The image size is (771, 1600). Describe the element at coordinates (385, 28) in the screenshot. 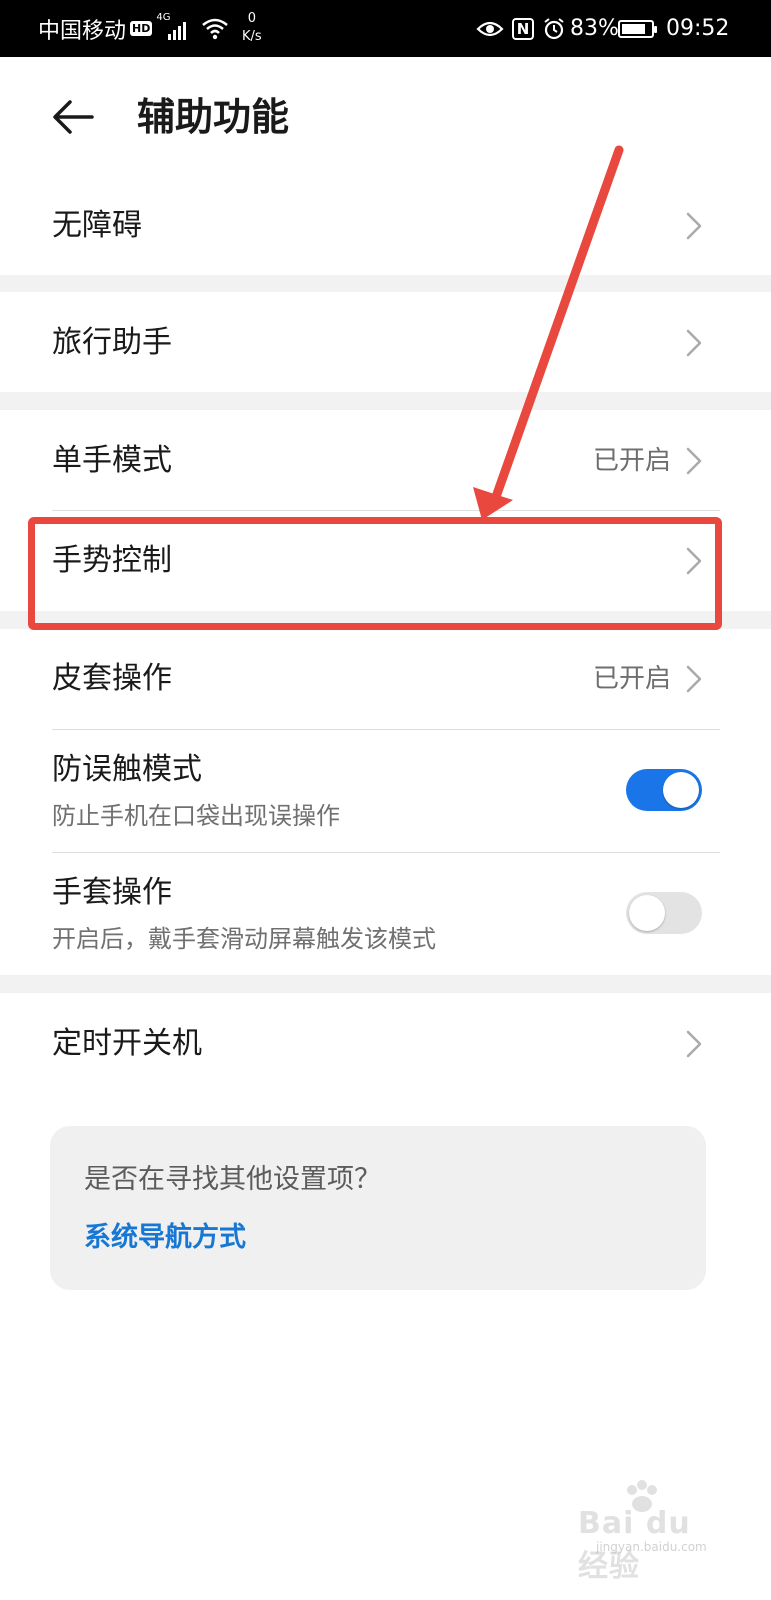

I see `status-bar: 中国移动 HD 4G 0 K/s N 83% 09:52` at that location.